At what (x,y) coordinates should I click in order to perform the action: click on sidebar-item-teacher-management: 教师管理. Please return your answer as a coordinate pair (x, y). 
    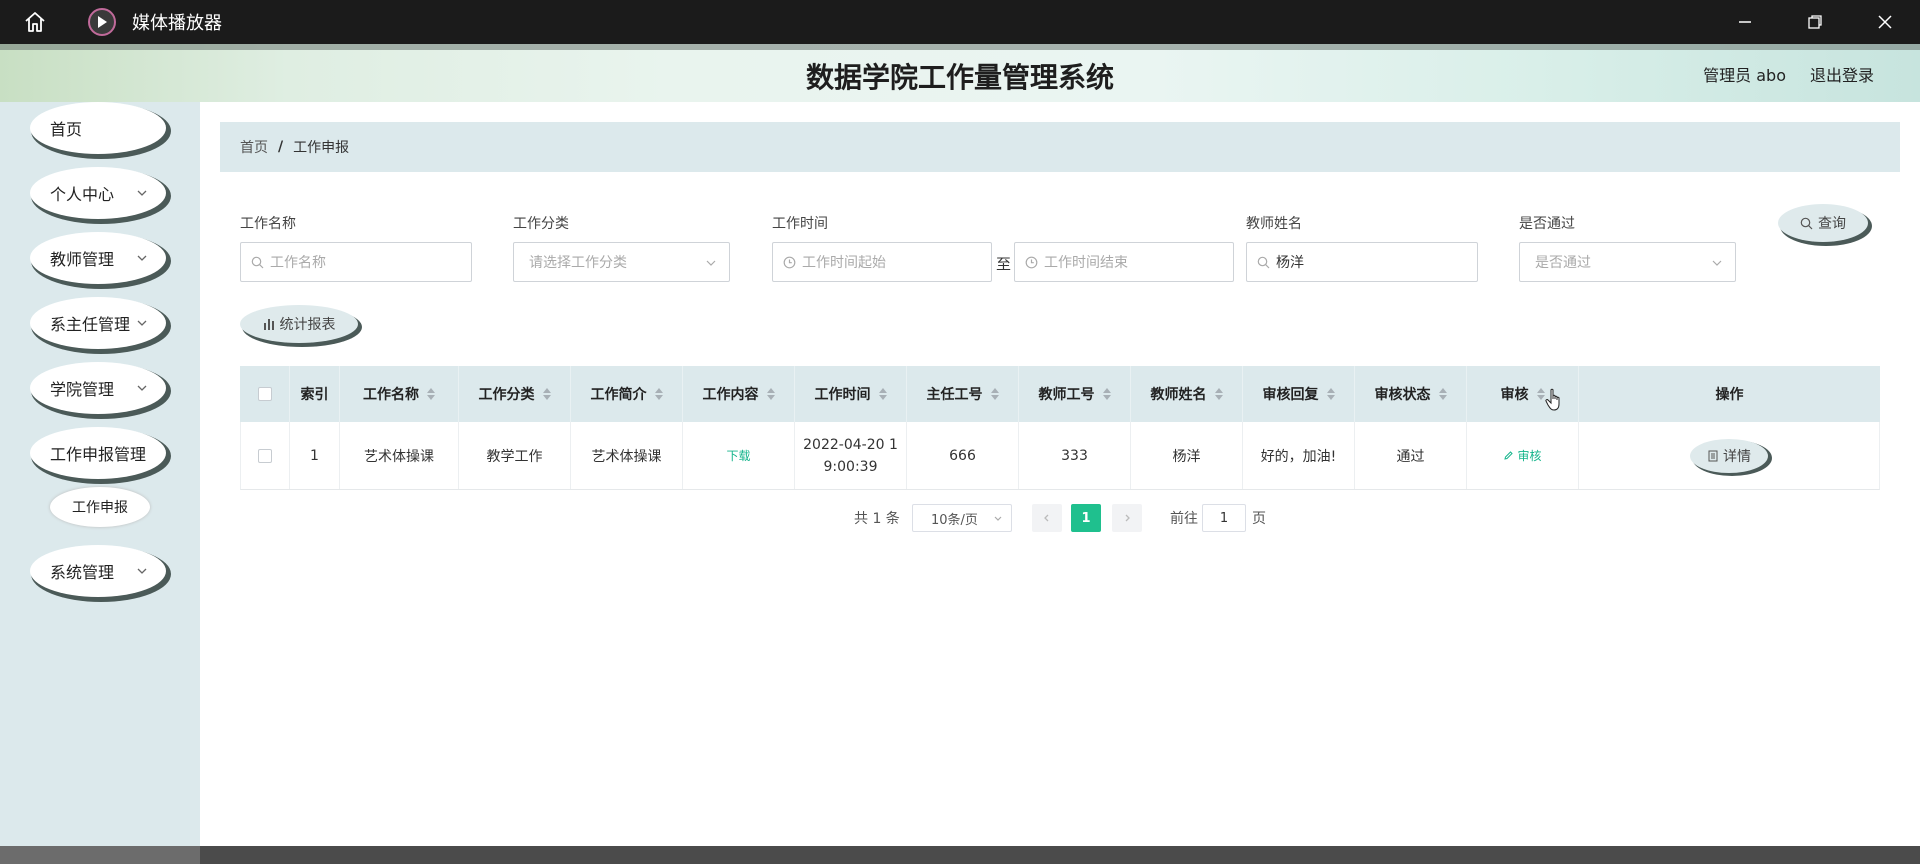
    Looking at the image, I should click on (98, 258).